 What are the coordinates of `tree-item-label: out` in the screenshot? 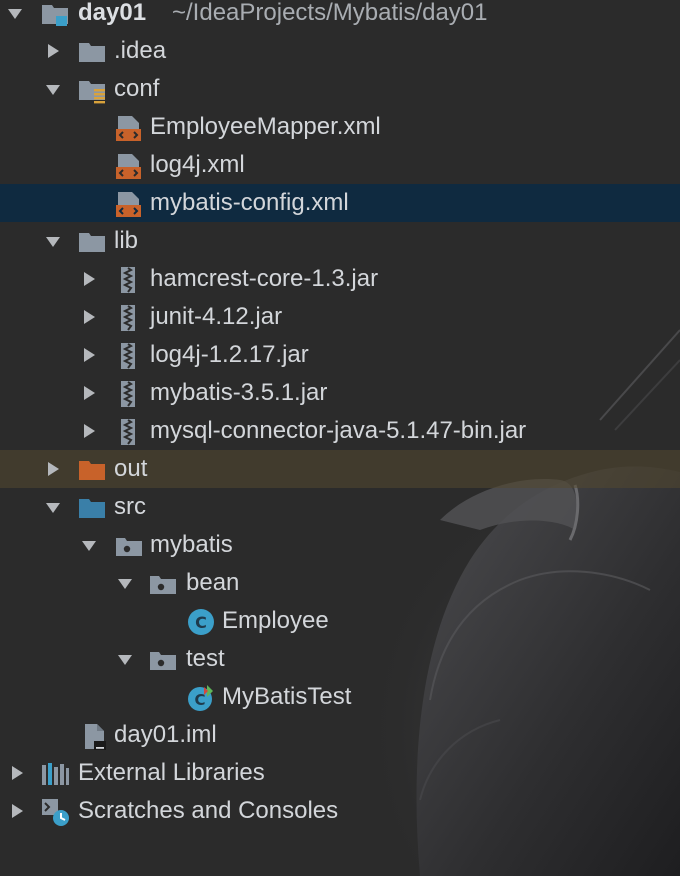 It's located at (131, 468).